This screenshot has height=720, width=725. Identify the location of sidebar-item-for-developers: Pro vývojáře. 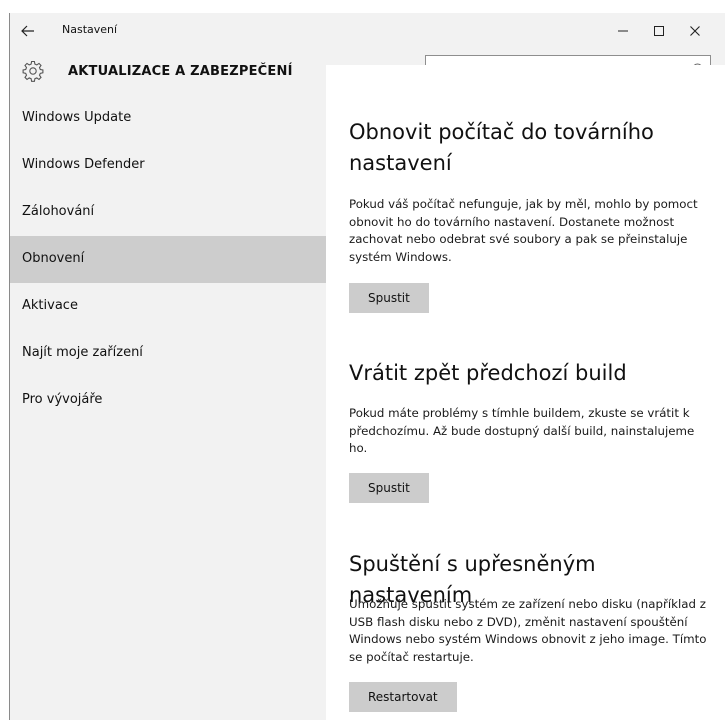
(168, 400).